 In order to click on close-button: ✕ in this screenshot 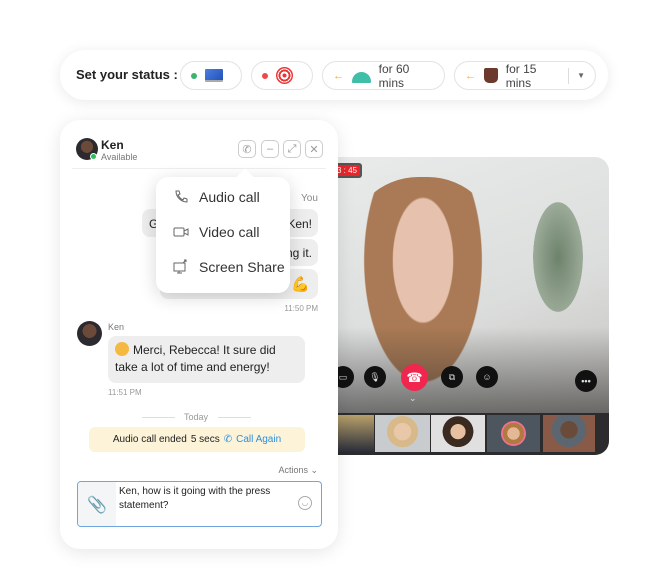, I will do `click(314, 149)`.